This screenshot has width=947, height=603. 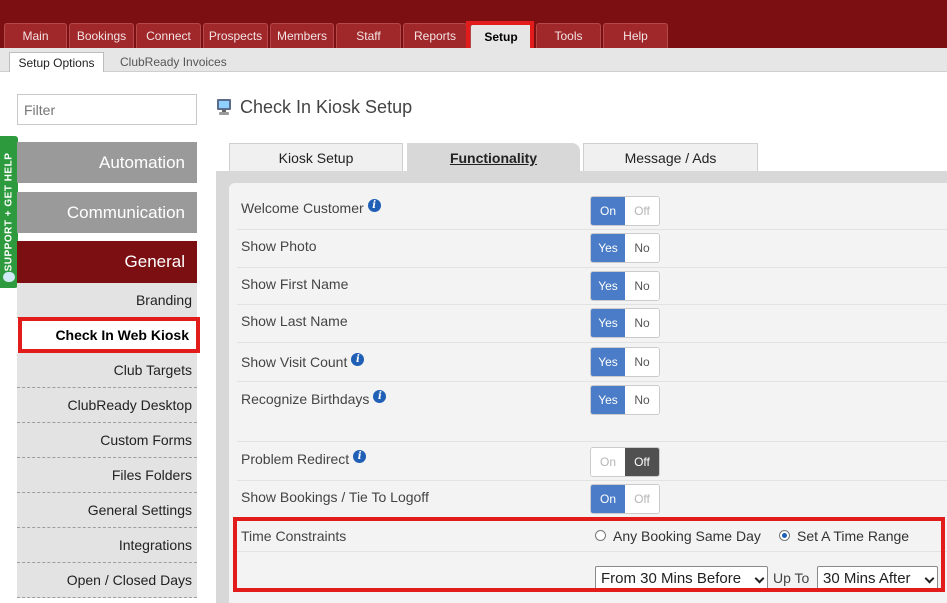 I want to click on sidebar-item-files-folders: Files Folders, so click(x=107, y=475).